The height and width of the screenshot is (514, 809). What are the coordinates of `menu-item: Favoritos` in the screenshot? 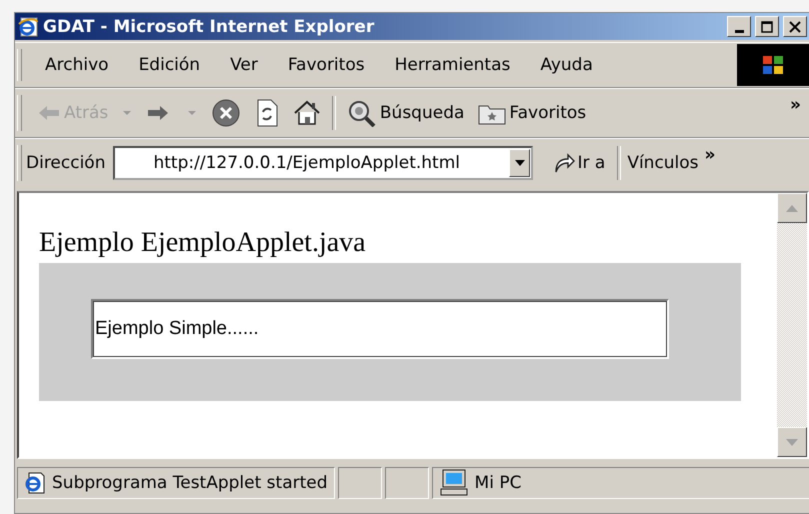 It's located at (326, 65).